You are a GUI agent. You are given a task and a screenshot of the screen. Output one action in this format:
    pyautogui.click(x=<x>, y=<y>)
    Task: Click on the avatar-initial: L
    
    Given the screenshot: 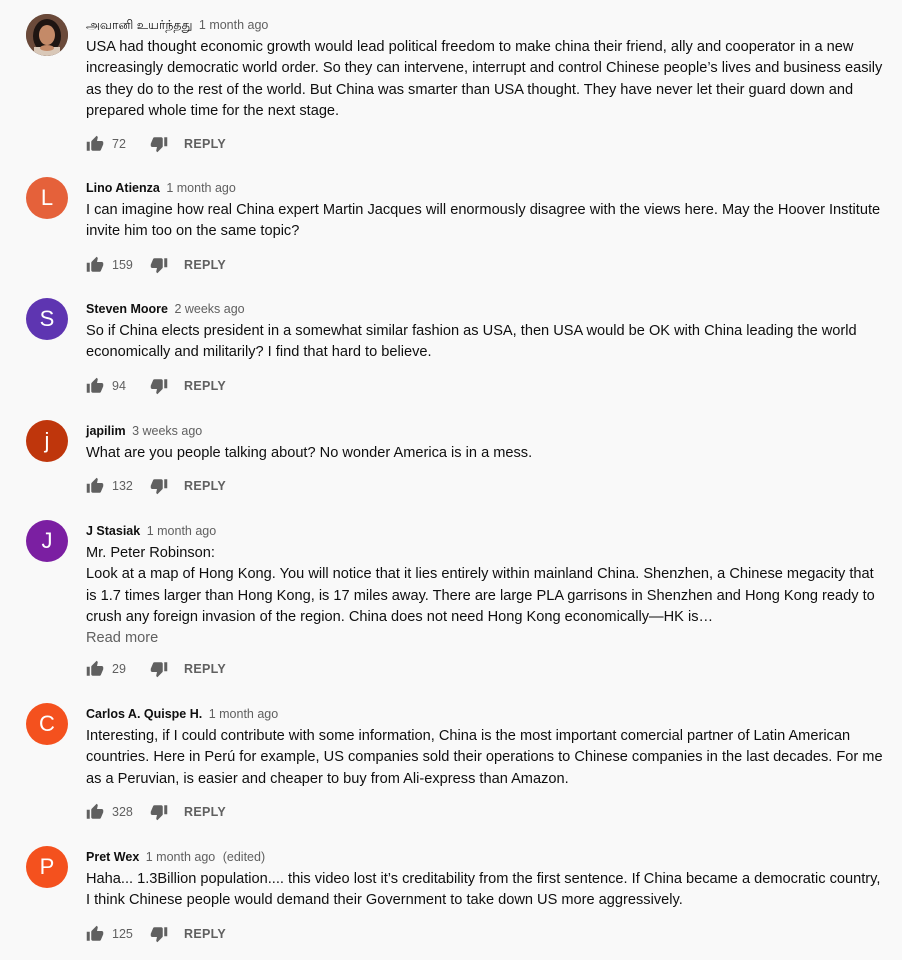 What is the action you would take?
    pyautogui.click(x=47, y=197)
    